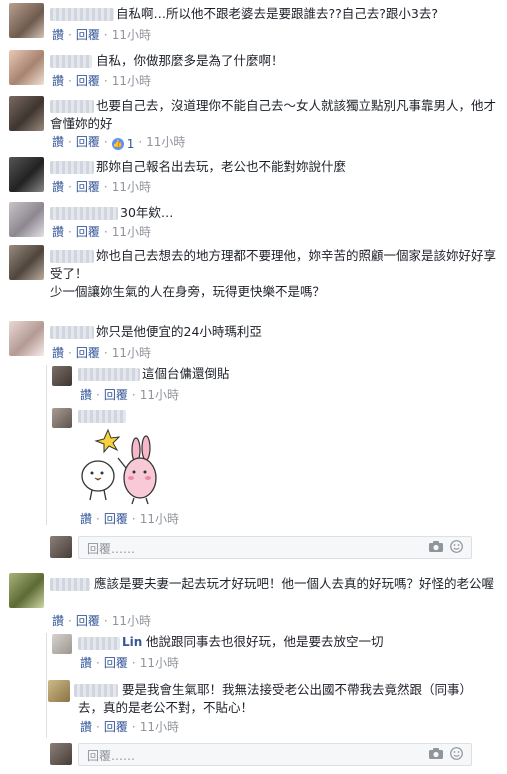 The height and width of the screenshot is (774, 507). I want to click on reply-text: 他說跟同事去也很好玩，他是要去放空一切, so click(265, 641).